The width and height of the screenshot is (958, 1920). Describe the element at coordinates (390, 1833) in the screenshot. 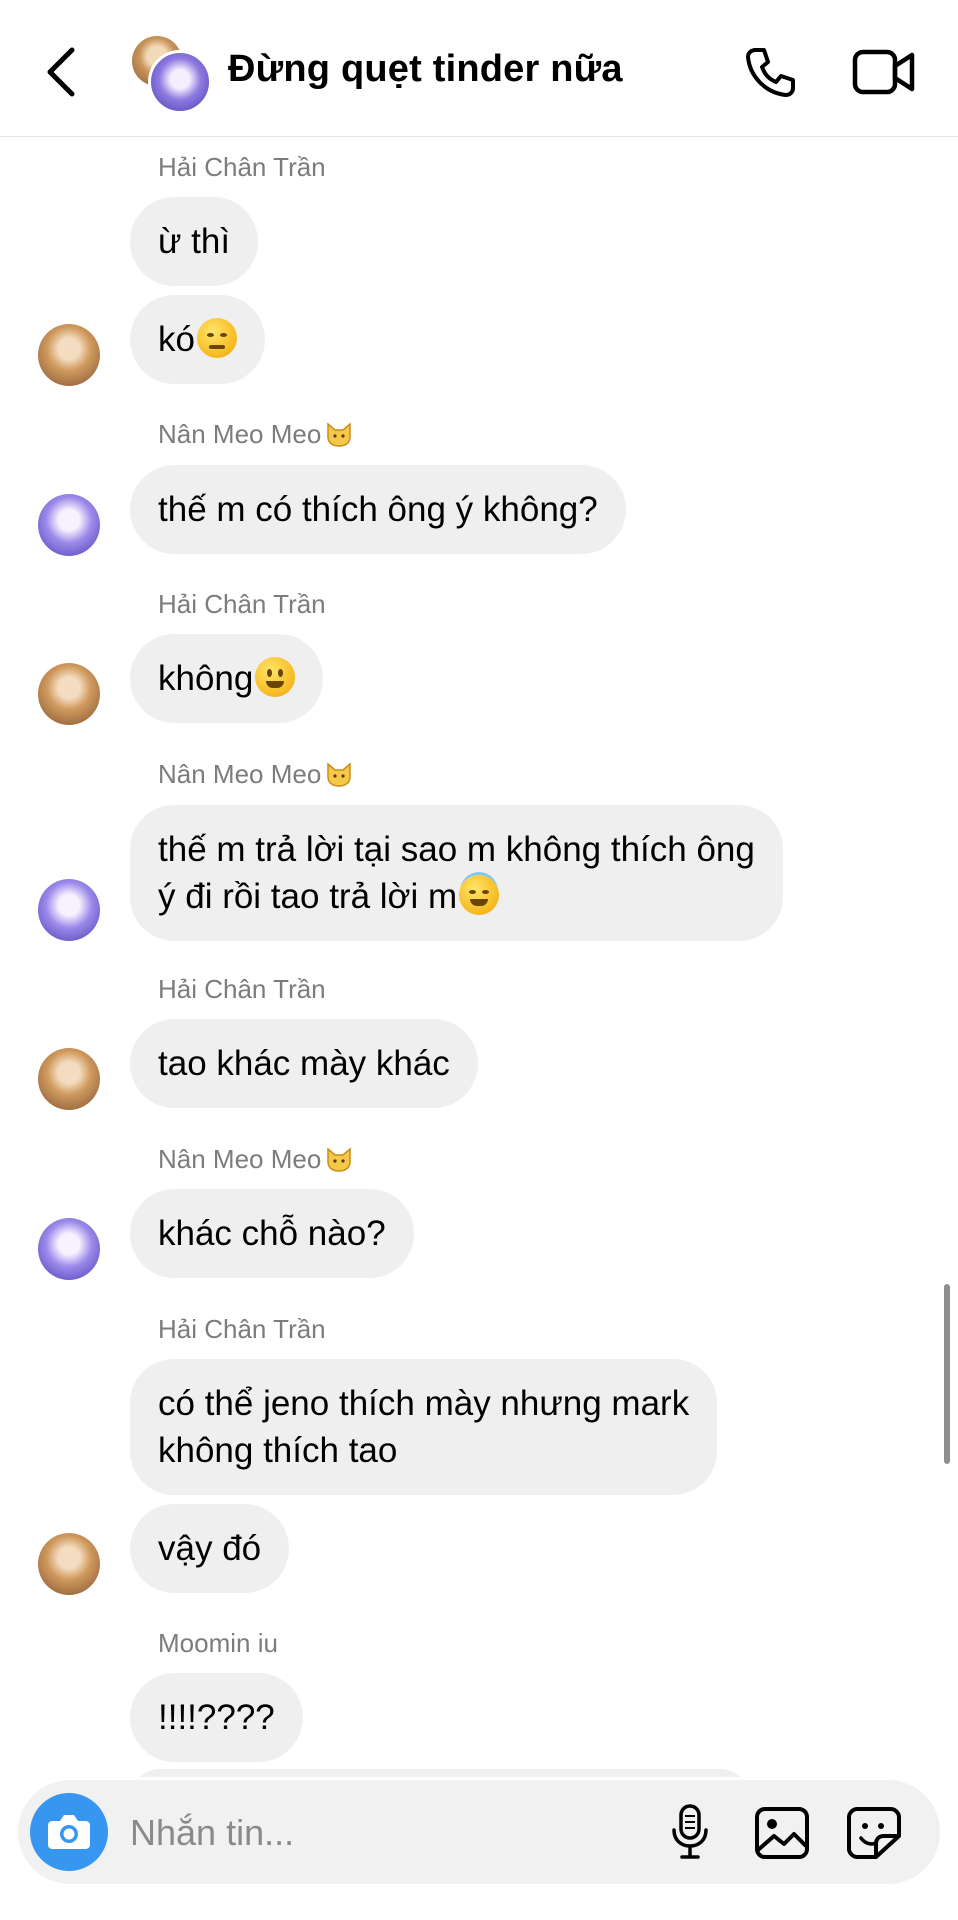

I see `message-input` at that location.